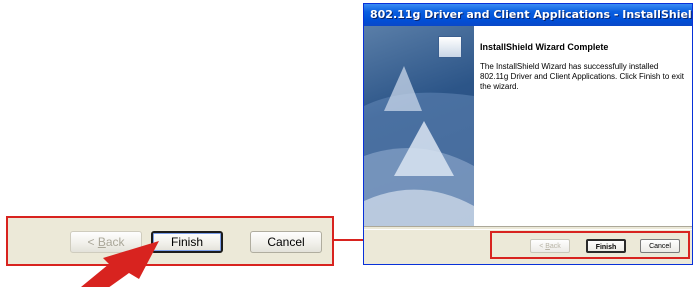  Describe the element at coordinates (286, 242) in the screenshot. I see `zoomed-cancel-button: Cancel` at that location.